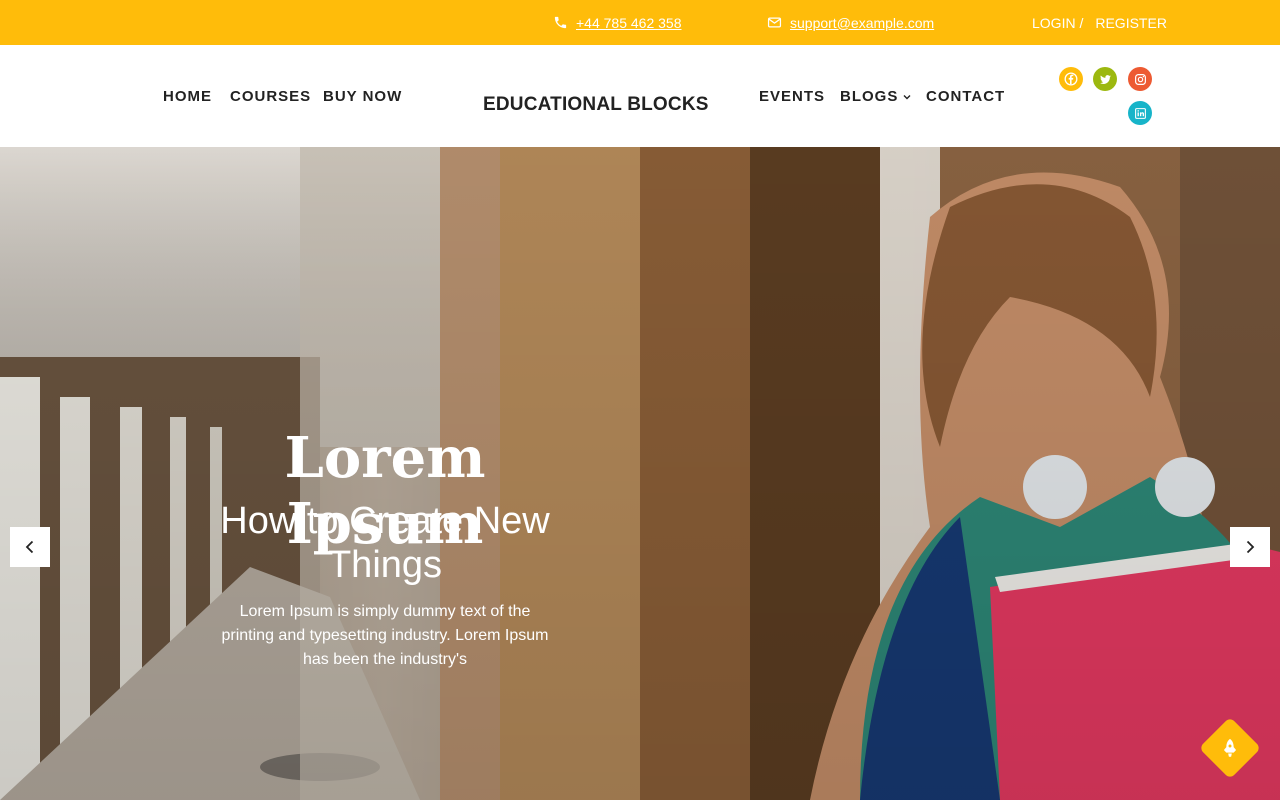 Image resolution: width=1280 pixels, height=800 pixels. What do you see at coordinates (1131, 23) in the screenshot?
I see `register-link: REGISTER` at bounding box center [1131, 23].